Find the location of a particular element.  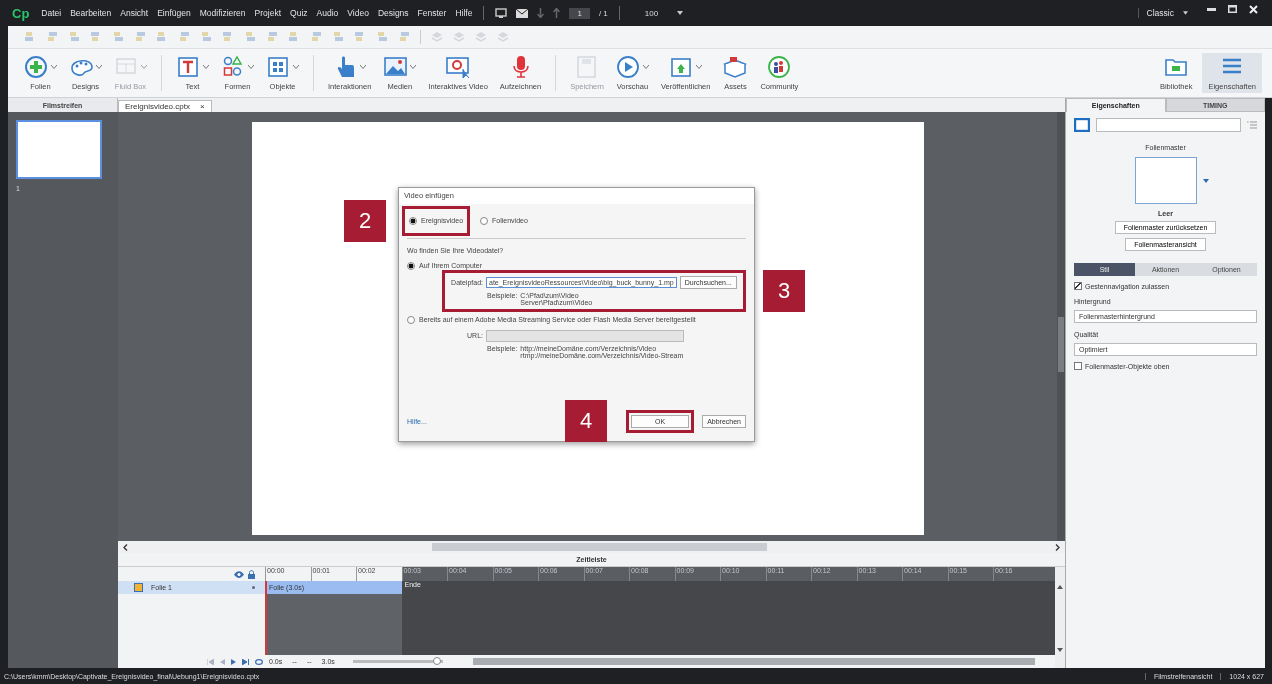

menu-item: Ansicht is located at coordinates (134, 13).